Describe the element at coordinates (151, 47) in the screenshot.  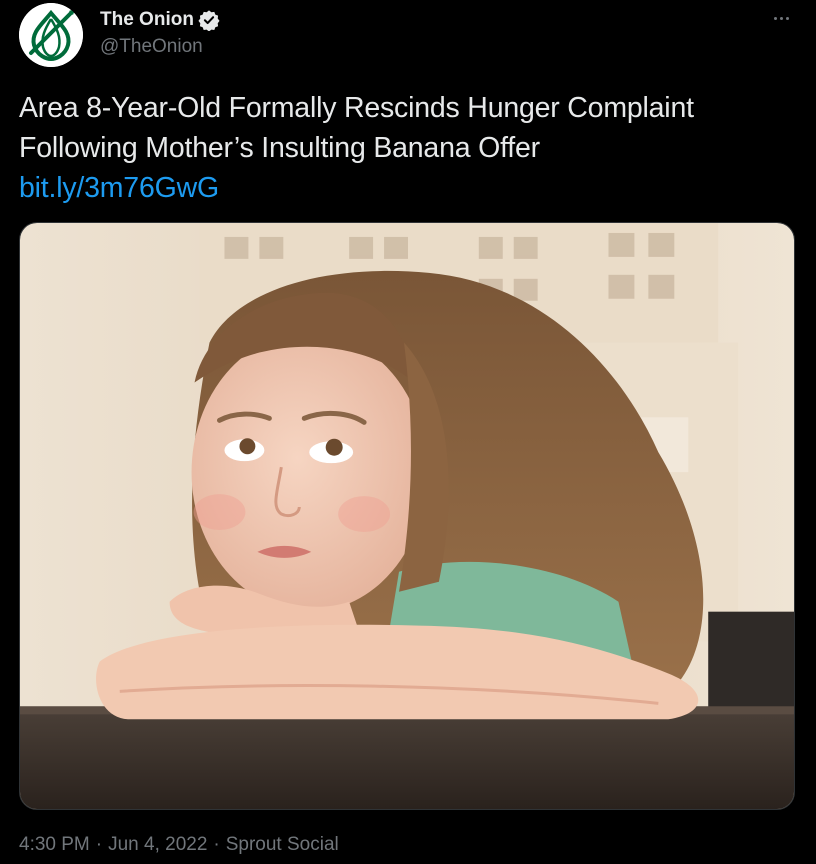
I see `handle: @TheOnion` at that location.